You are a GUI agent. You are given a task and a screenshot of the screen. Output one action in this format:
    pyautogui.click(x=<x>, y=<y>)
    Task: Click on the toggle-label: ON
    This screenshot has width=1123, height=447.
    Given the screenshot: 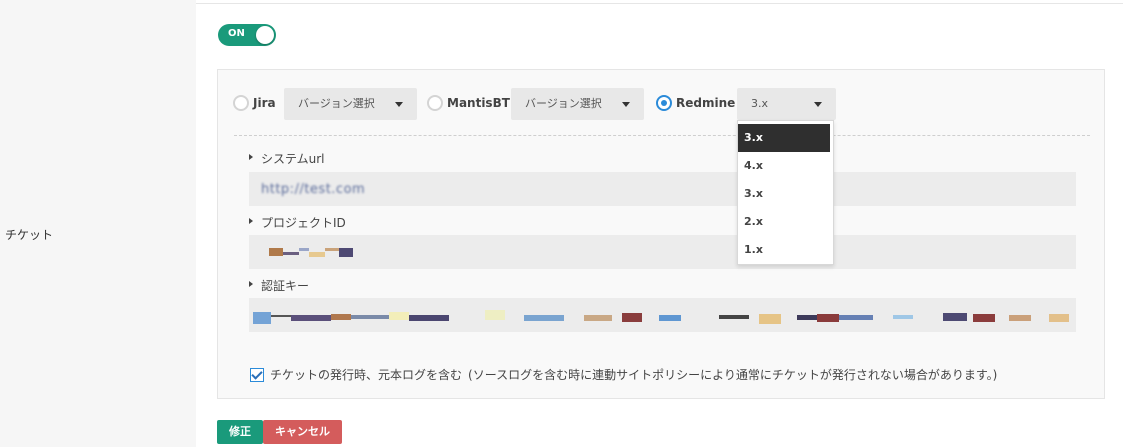 What is the action you would take?
    pyautogui.click(x=236, y=33)
    